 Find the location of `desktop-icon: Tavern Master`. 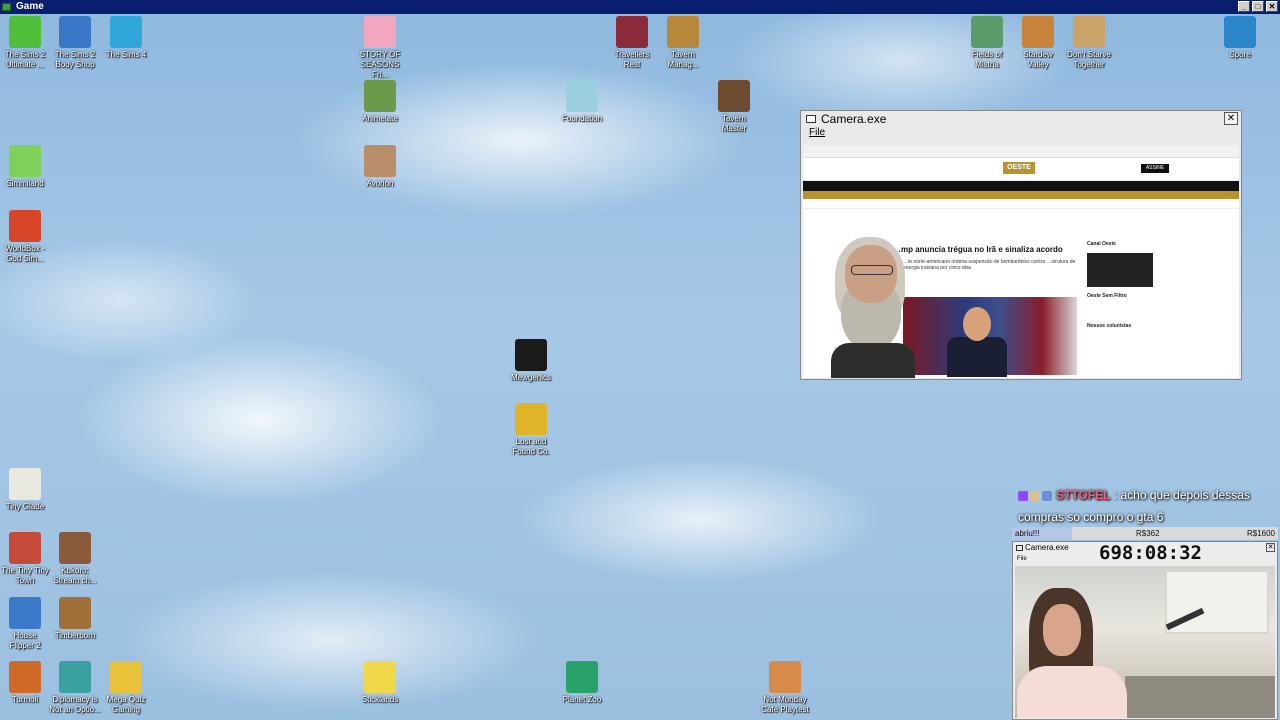

desktop-icon: Tavern Master is located at coordinates (734, 107).